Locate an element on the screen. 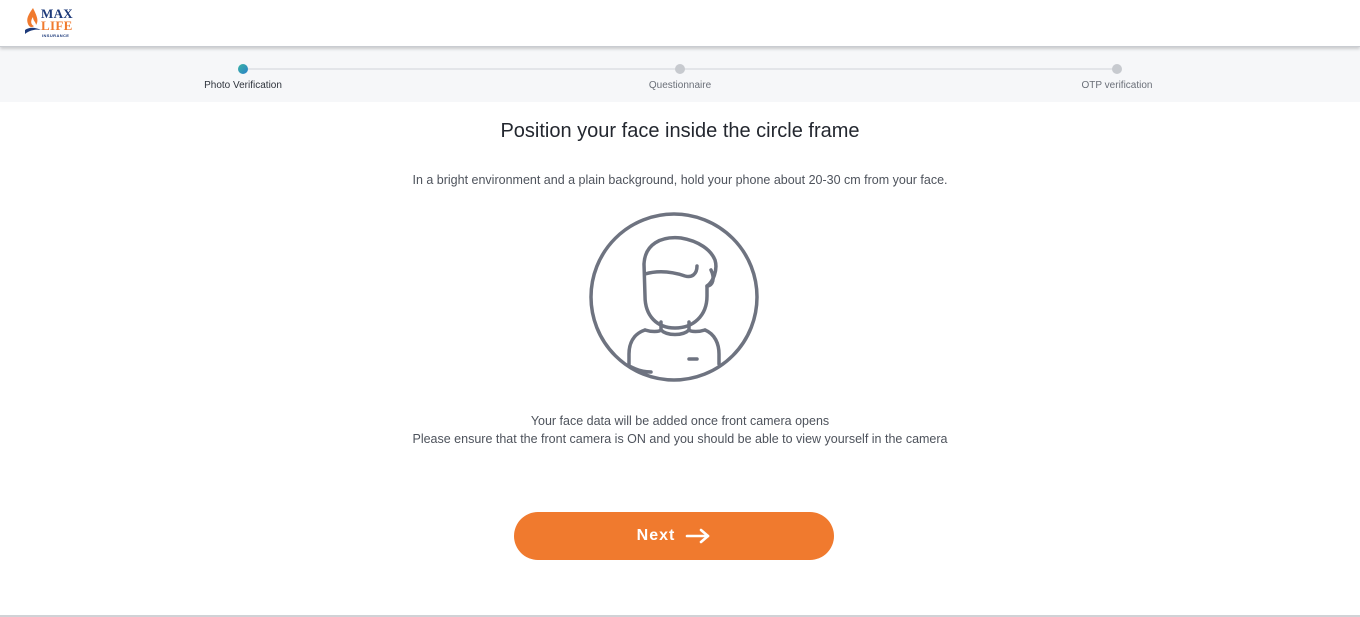  step-dot-otp-verification is located at coordinates (1117, 69).